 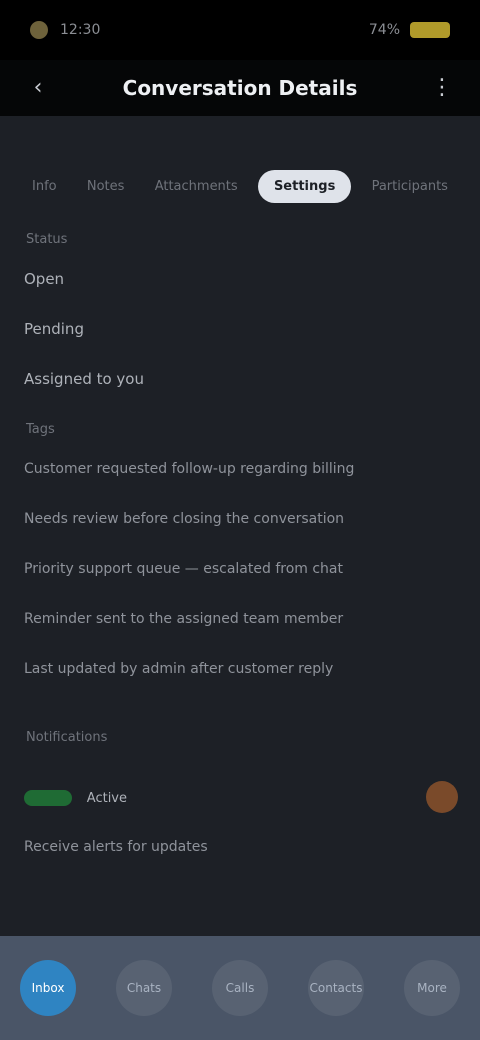 What do you see at coordinates (430, 30) in the screenshot?
I see `battery-icon` at bounding box center [430, 30].